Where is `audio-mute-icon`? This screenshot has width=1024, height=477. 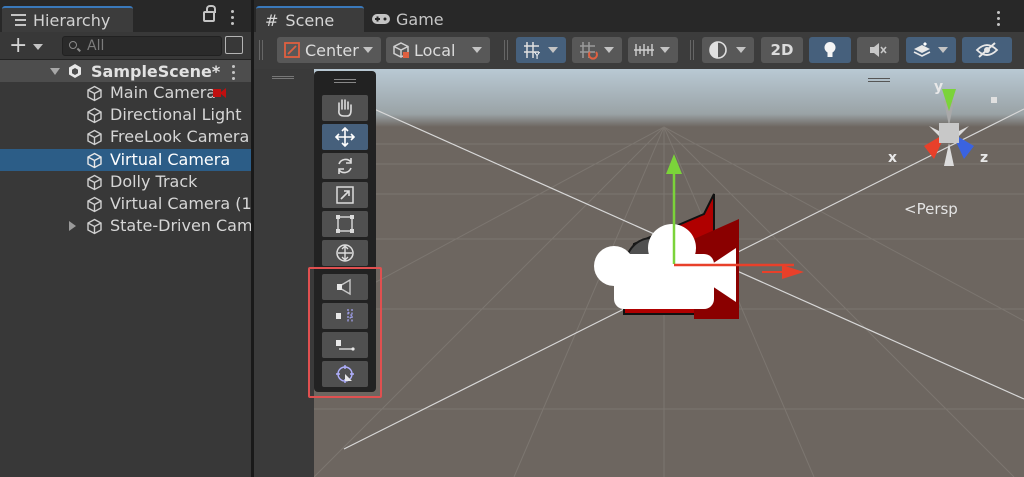 audio-mute-icon is located at coordinates (878, 50).